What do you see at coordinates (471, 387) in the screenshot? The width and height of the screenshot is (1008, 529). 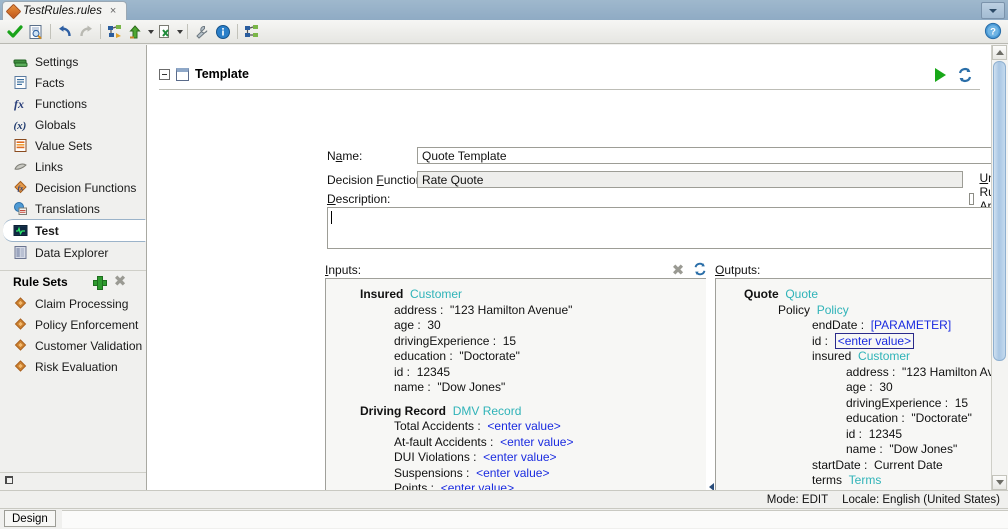 I see `tree-node-label: "Dow Jones"` at bounding box center [471, 387].